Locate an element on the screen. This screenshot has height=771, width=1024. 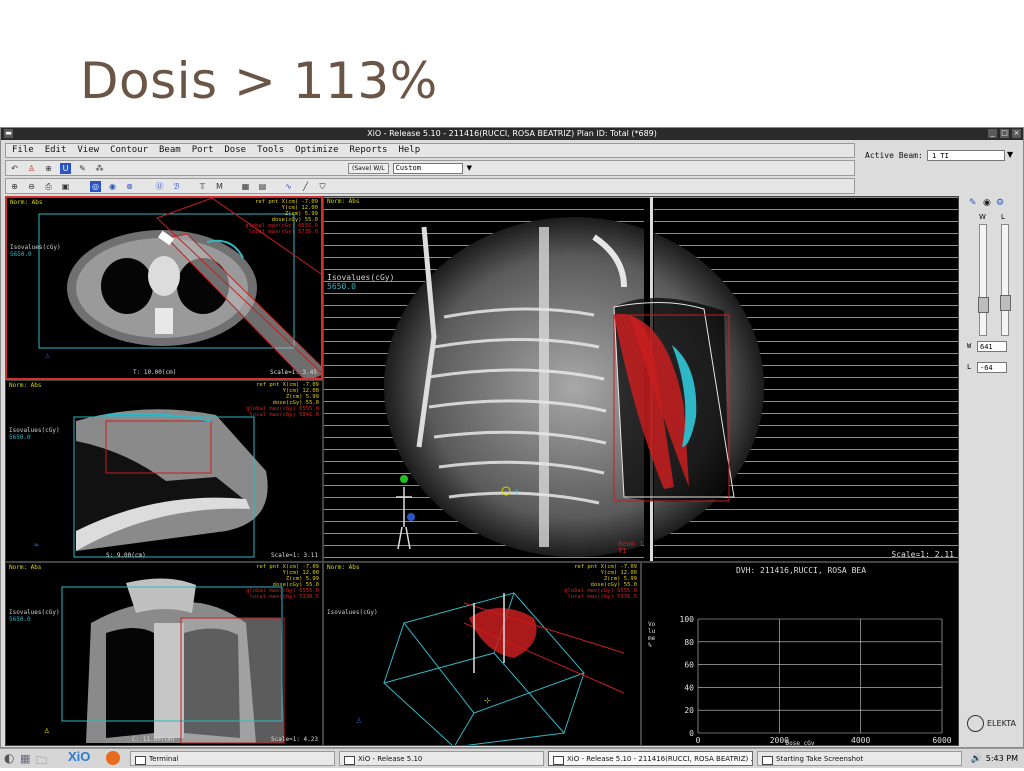
level-slider-thumb is located at coordinates (1005, 303).